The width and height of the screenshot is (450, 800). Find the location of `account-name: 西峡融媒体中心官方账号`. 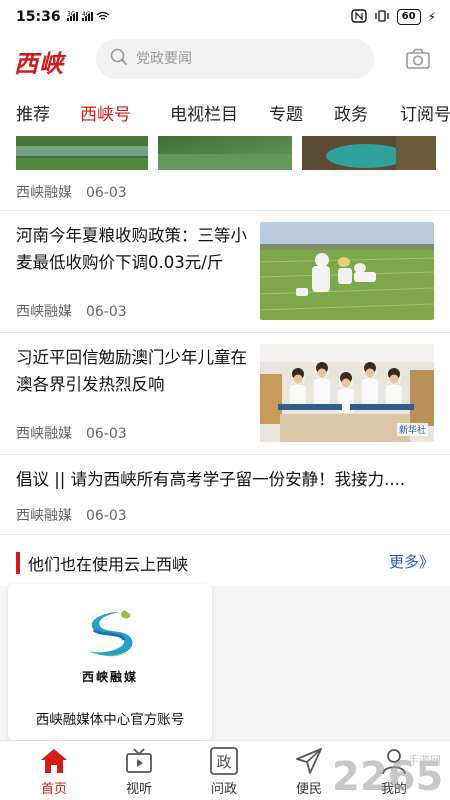

account-name: 西峡融媒体中心官方账号 is located at coordinates (110, 720).